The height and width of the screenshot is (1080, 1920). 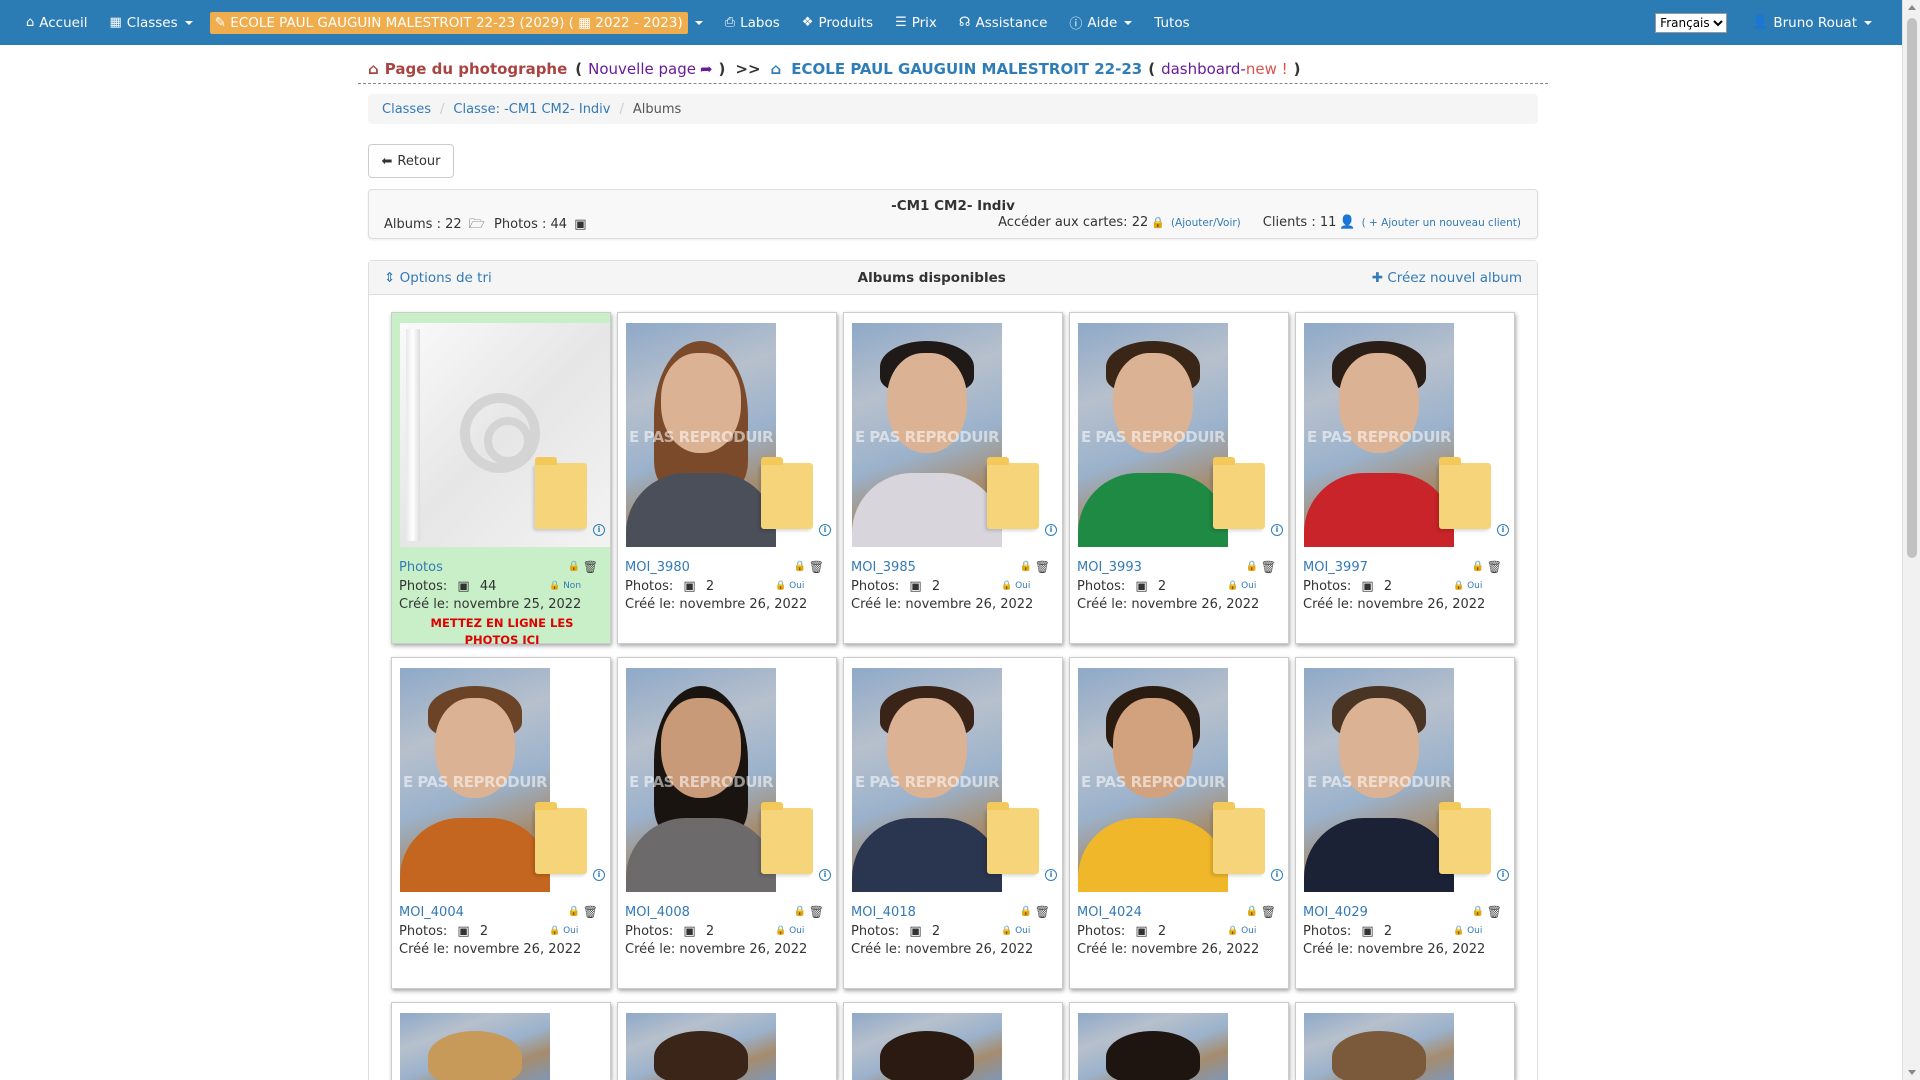 What do you see at coordinates (1912, 288) in the screenshot?
I see `scroll-thumb` at bounding box center [1912, 288].